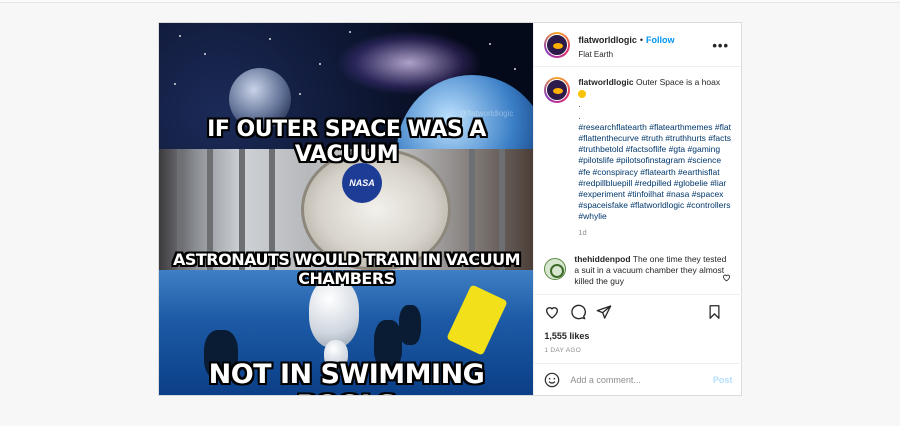 The height and width of the screenshot is (426, 900). I want to click on author-username: flatworldlogic, so click(607, 40).